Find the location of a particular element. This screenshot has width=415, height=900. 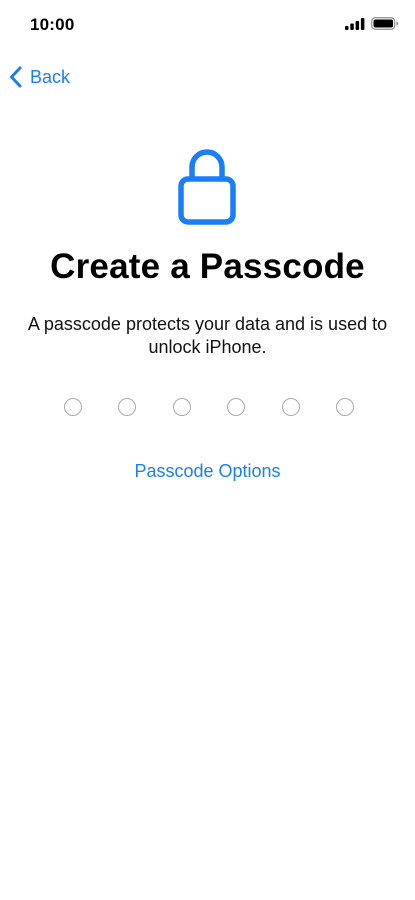

passcode-options-button: Passcode Options is located at coordinates (207, 471).